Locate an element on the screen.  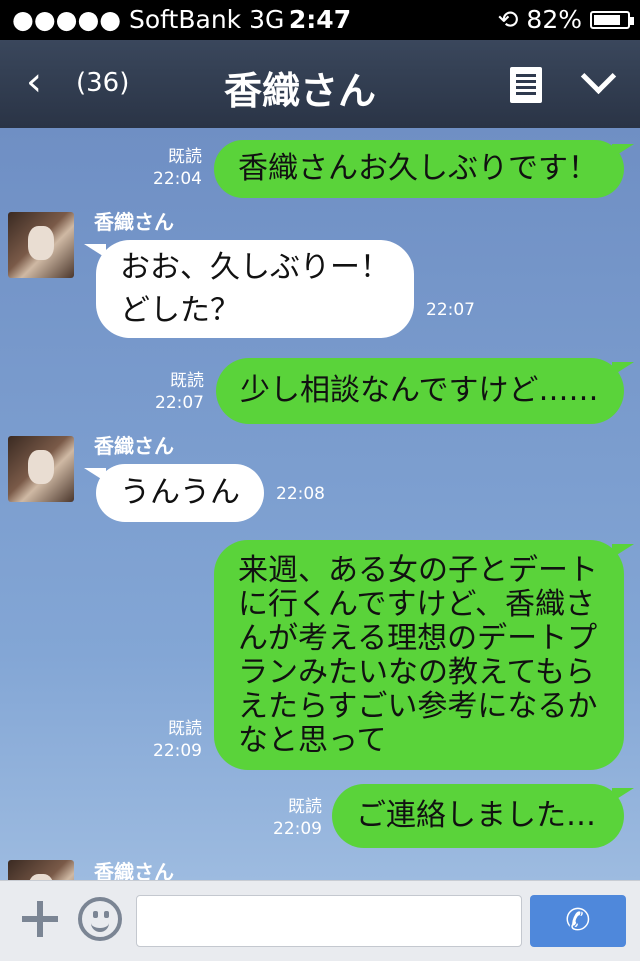
battery-fill is located at coordinates (607, 20).